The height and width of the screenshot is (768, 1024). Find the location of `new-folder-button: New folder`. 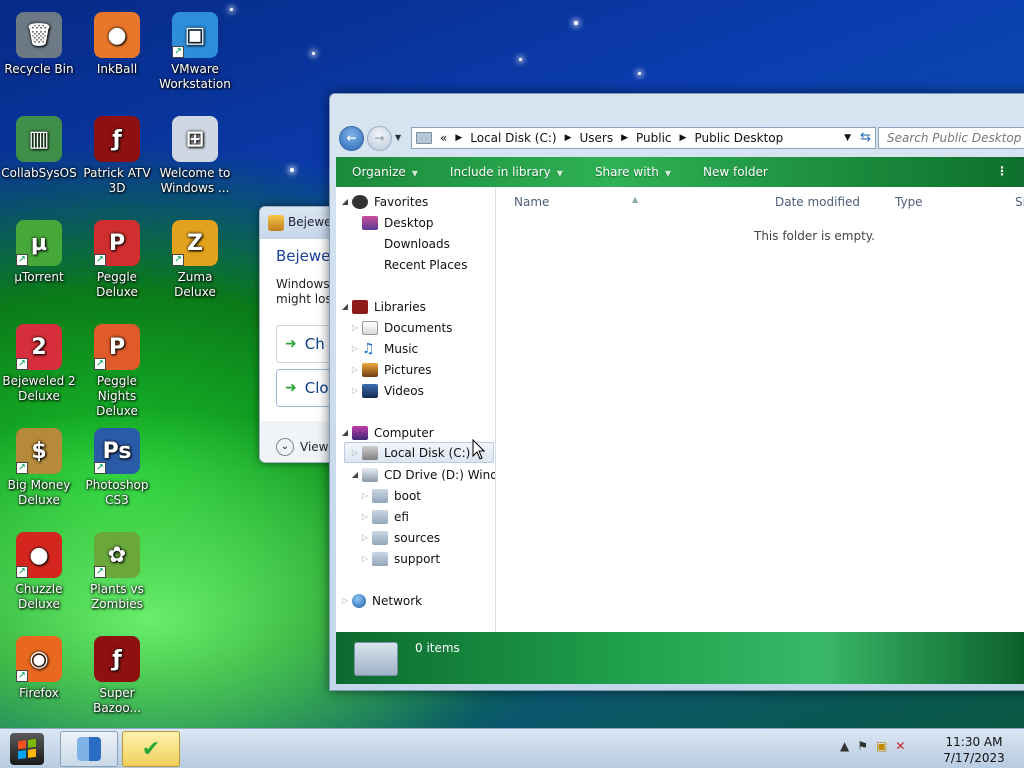

new-folder-button: New folder is located at coordinates (735, 172).